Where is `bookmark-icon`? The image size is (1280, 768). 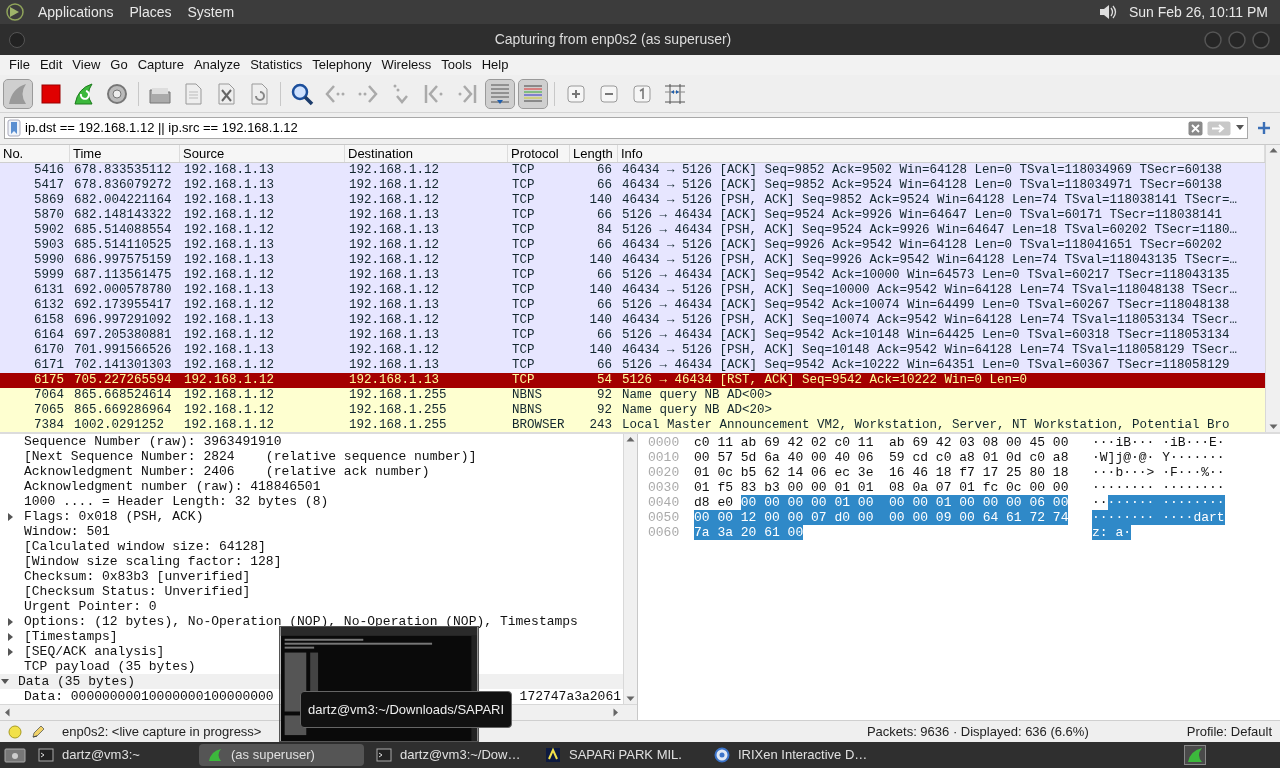 bookmark-icon is located at coordinates (14, 128).